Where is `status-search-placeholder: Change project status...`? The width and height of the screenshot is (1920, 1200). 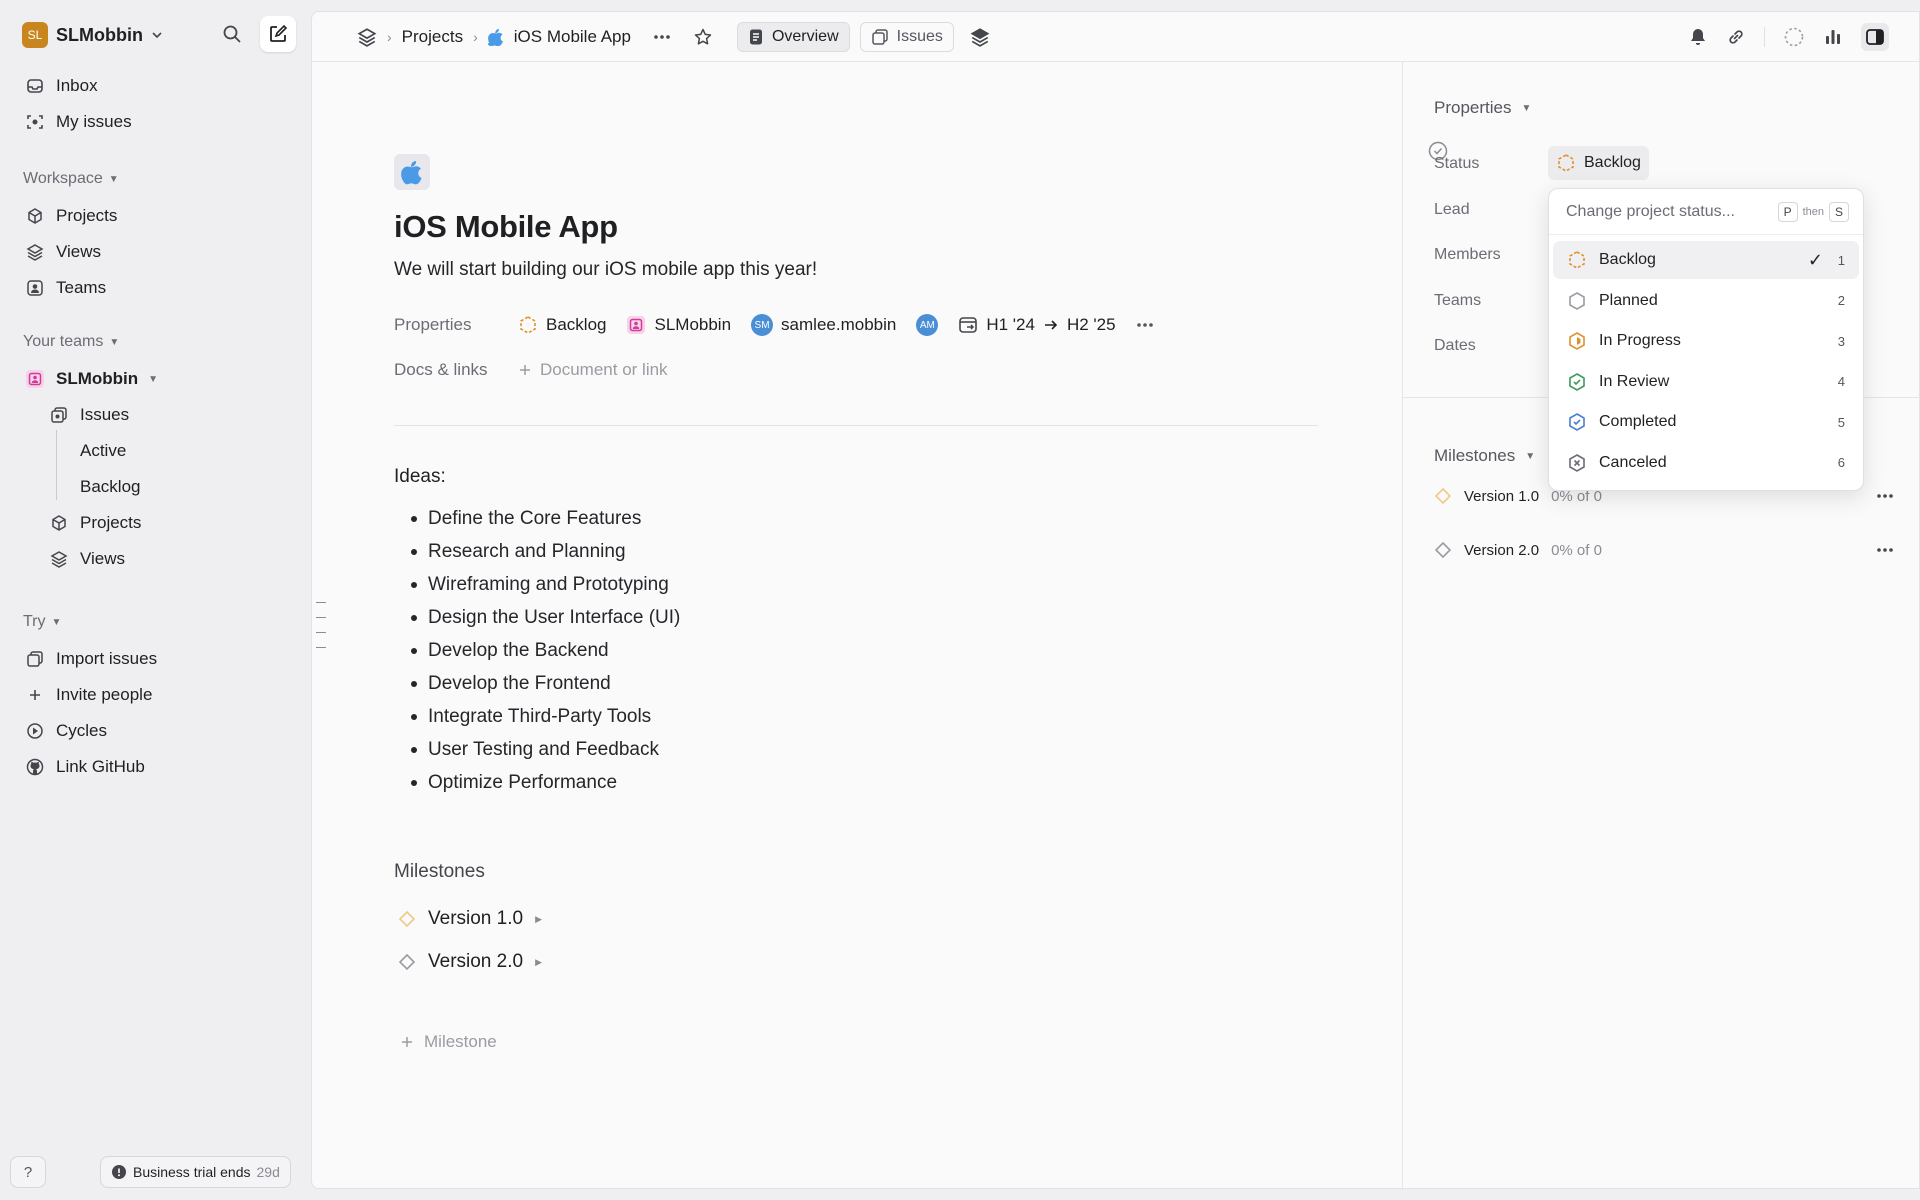
status-search-placeholder: Change project status... is located at coordinates (1650, 211).